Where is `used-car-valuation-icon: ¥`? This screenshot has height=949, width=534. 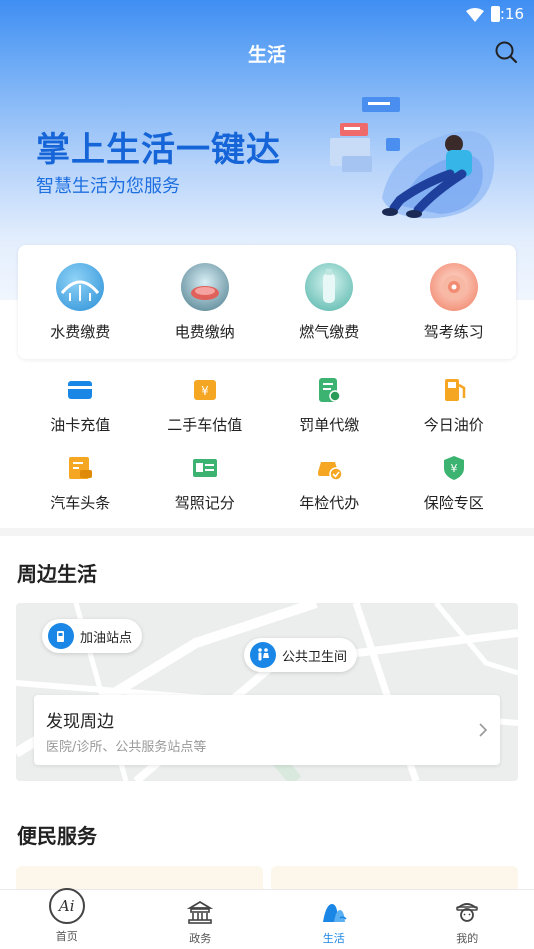 used-car-valuation-icon: ¥ is located at coordinates (204, 390).